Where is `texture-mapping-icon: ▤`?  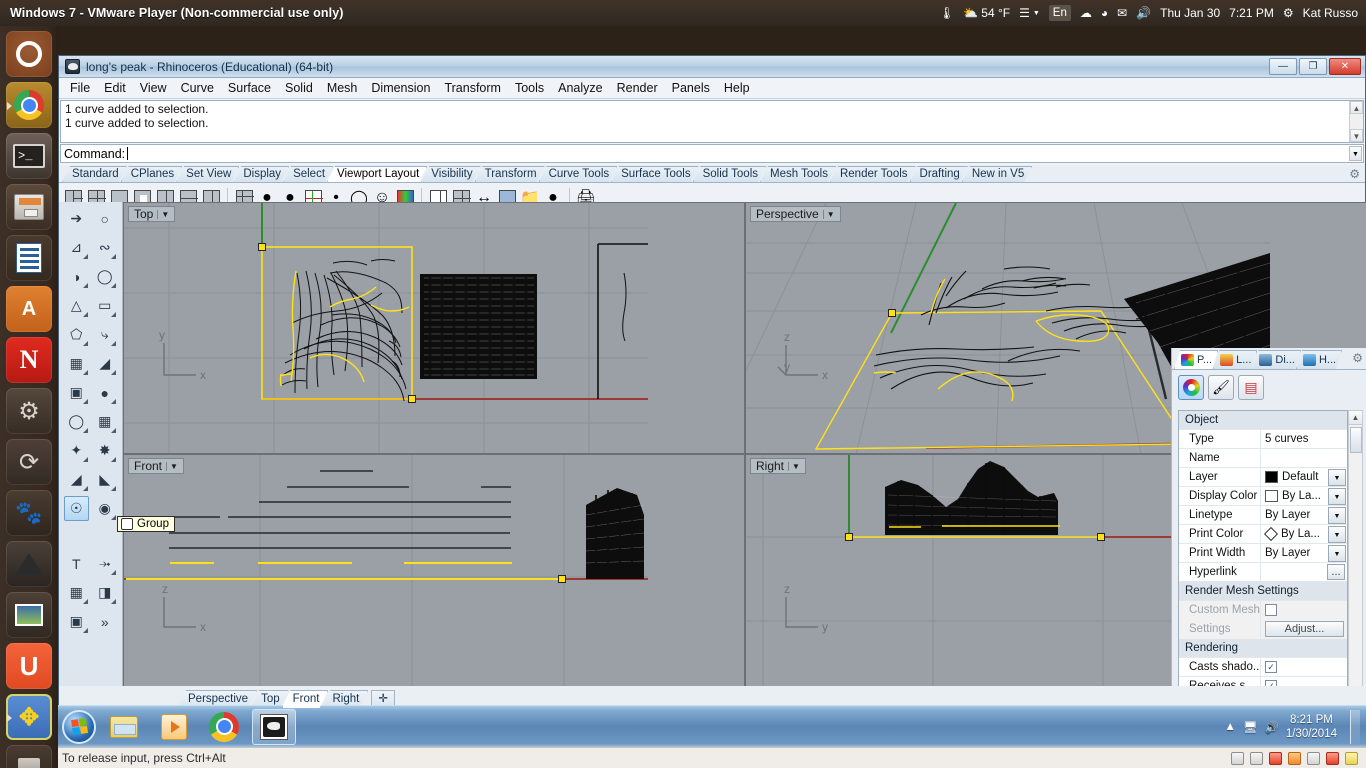
texture-mapping-icon: ▤ is located at coordinates (1251, 387).